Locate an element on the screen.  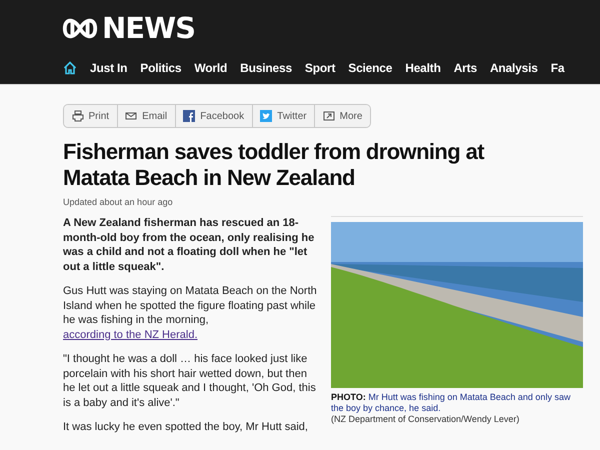
news-logo-text: NEWS is located at coordinates (148, 28).